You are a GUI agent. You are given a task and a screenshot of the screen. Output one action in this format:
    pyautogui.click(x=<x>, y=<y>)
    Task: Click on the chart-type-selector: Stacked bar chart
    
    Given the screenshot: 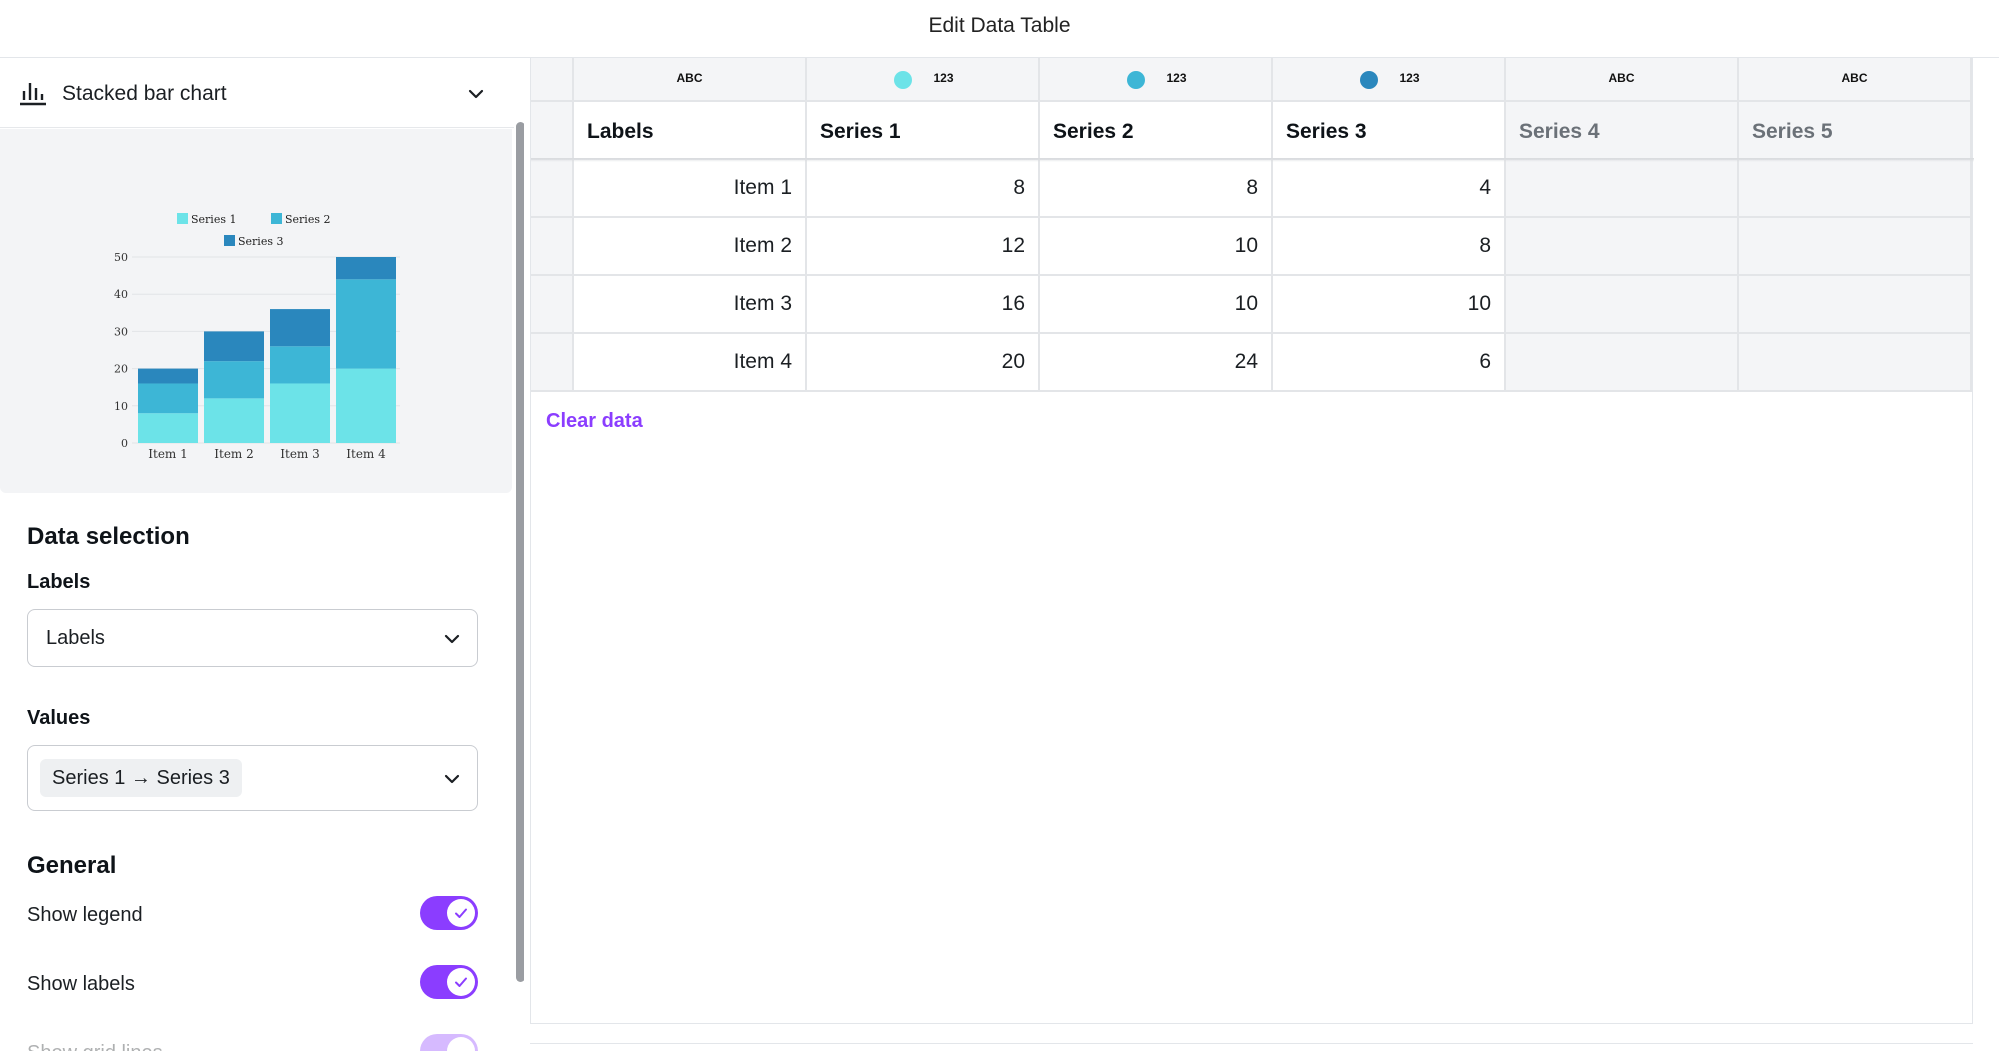 What is the action you would take?
    pyautogui.click(x=257, y=93)
    